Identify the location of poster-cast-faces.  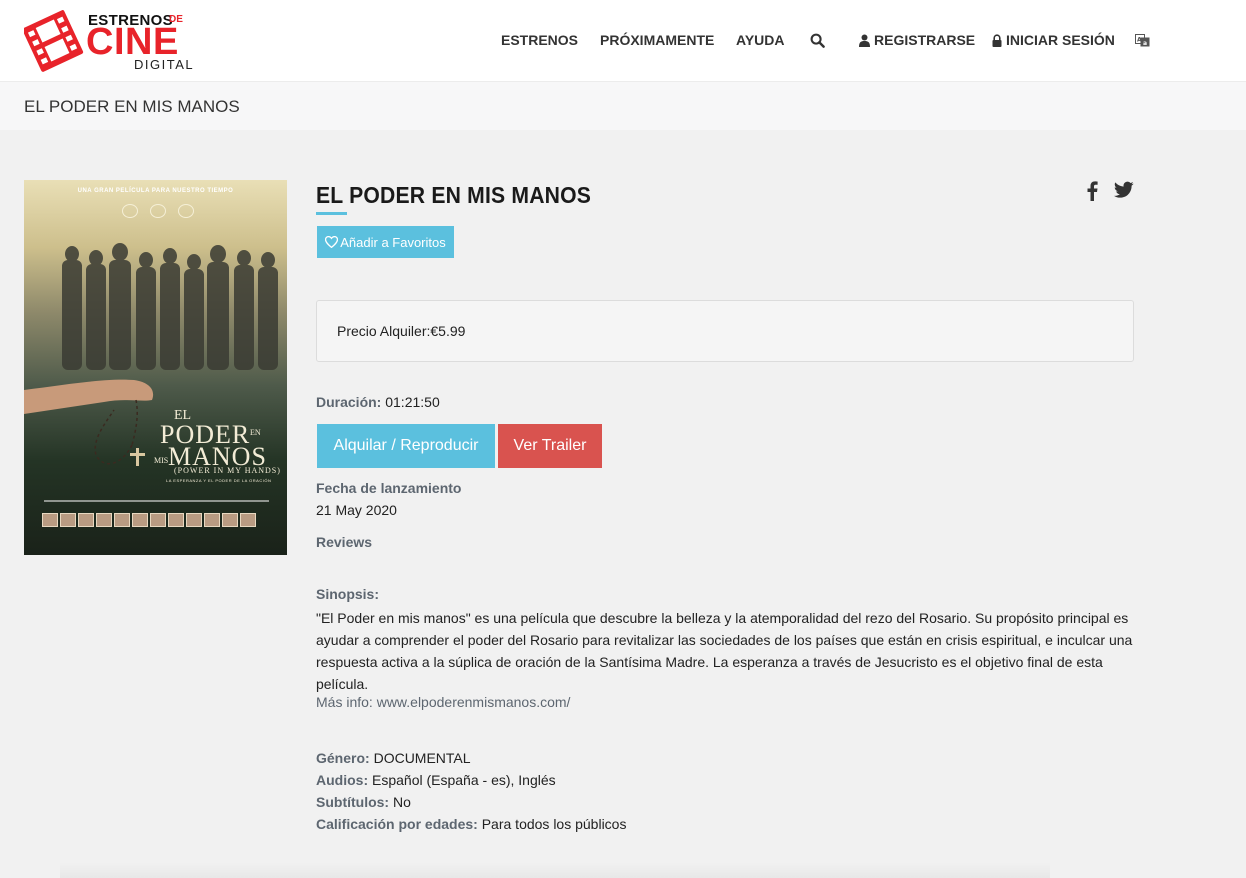
(149, 520).